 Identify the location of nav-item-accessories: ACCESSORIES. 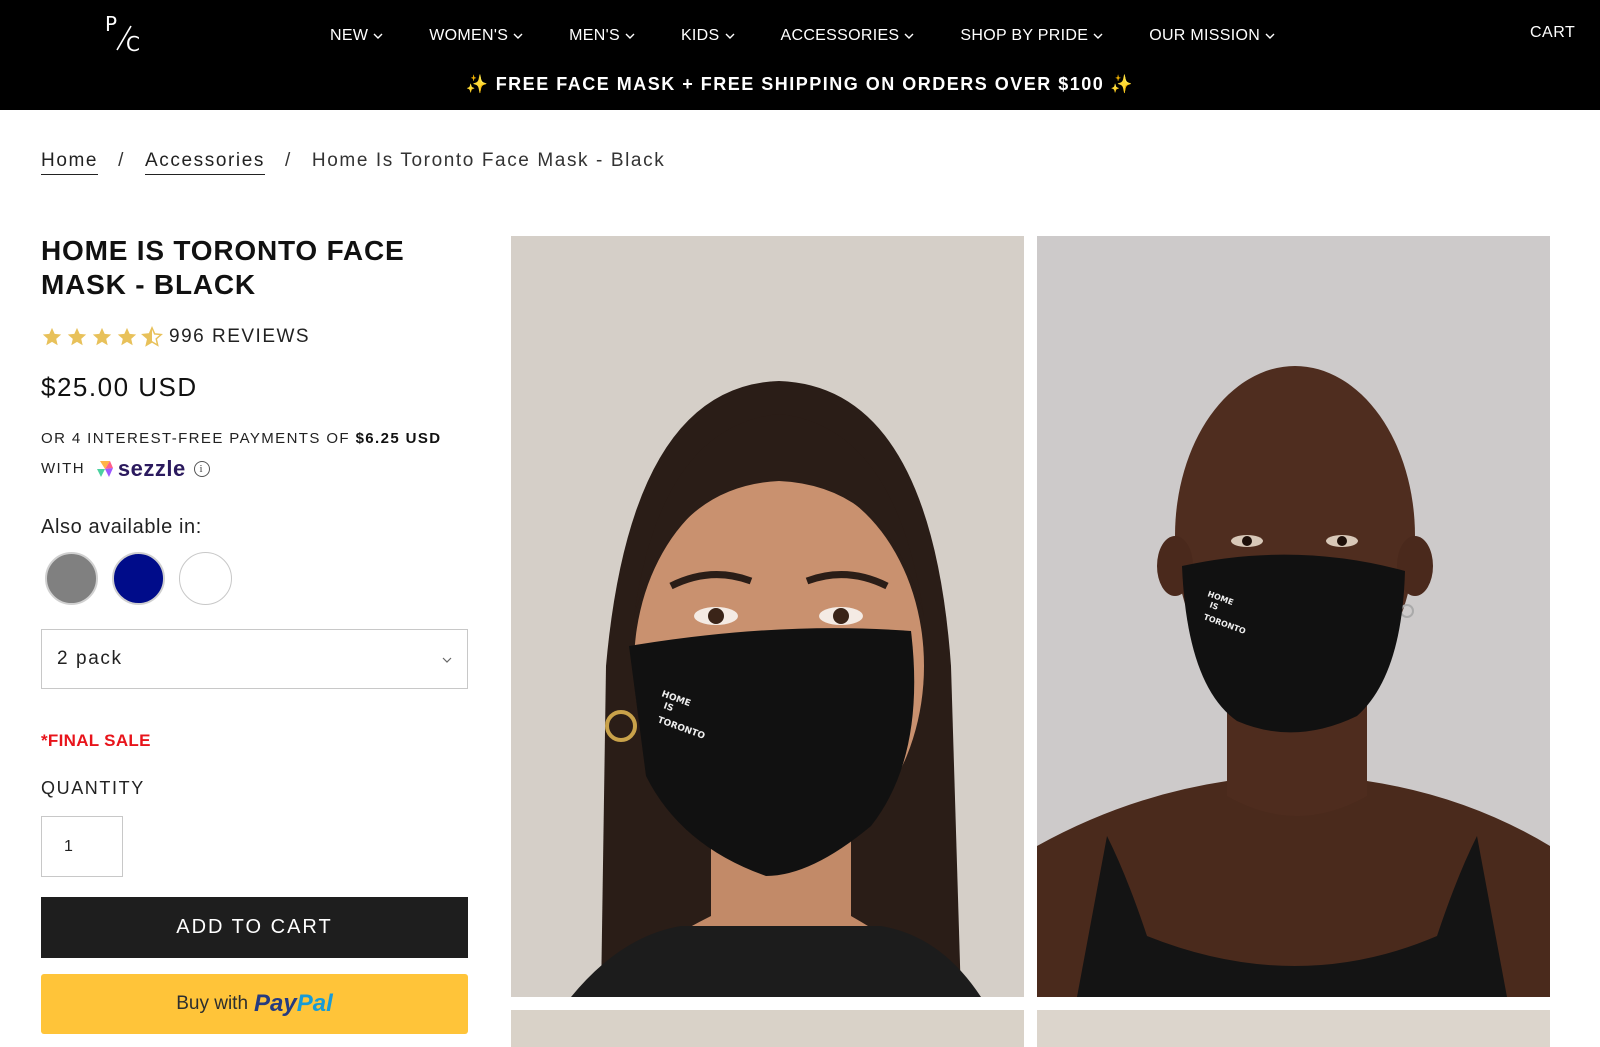
(848, 36).